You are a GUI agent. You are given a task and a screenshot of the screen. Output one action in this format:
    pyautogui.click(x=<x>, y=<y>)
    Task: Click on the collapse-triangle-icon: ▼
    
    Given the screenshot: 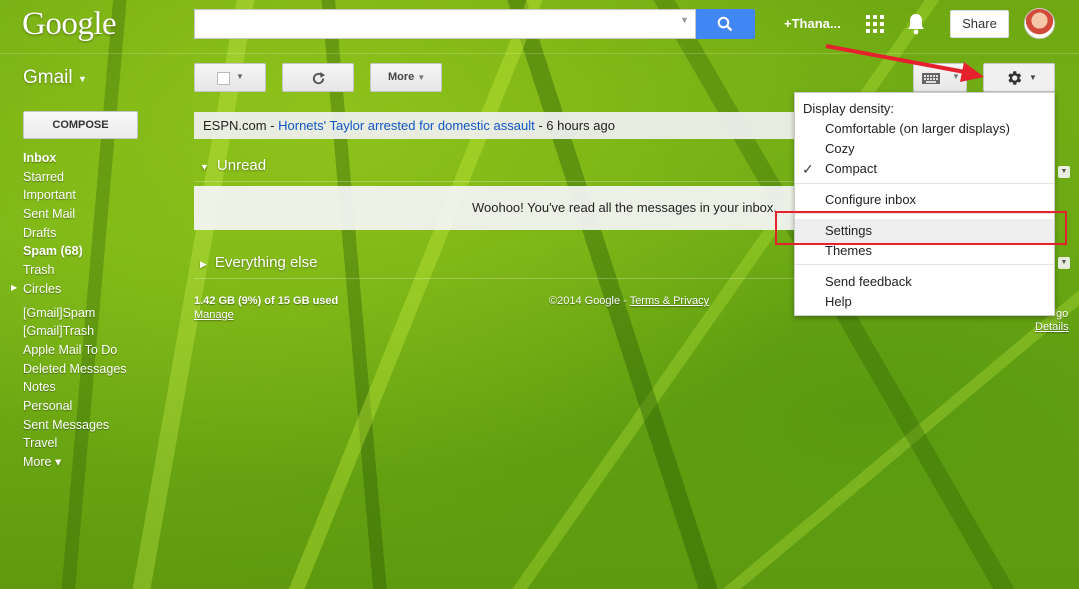 What is the action you would take?
    pyautogui.click(x=204, y=167)
    